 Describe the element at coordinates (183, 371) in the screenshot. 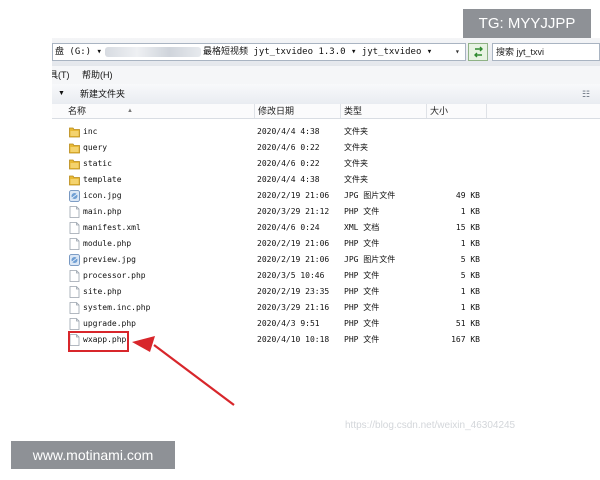

I see `annotation-arrow` at that location.